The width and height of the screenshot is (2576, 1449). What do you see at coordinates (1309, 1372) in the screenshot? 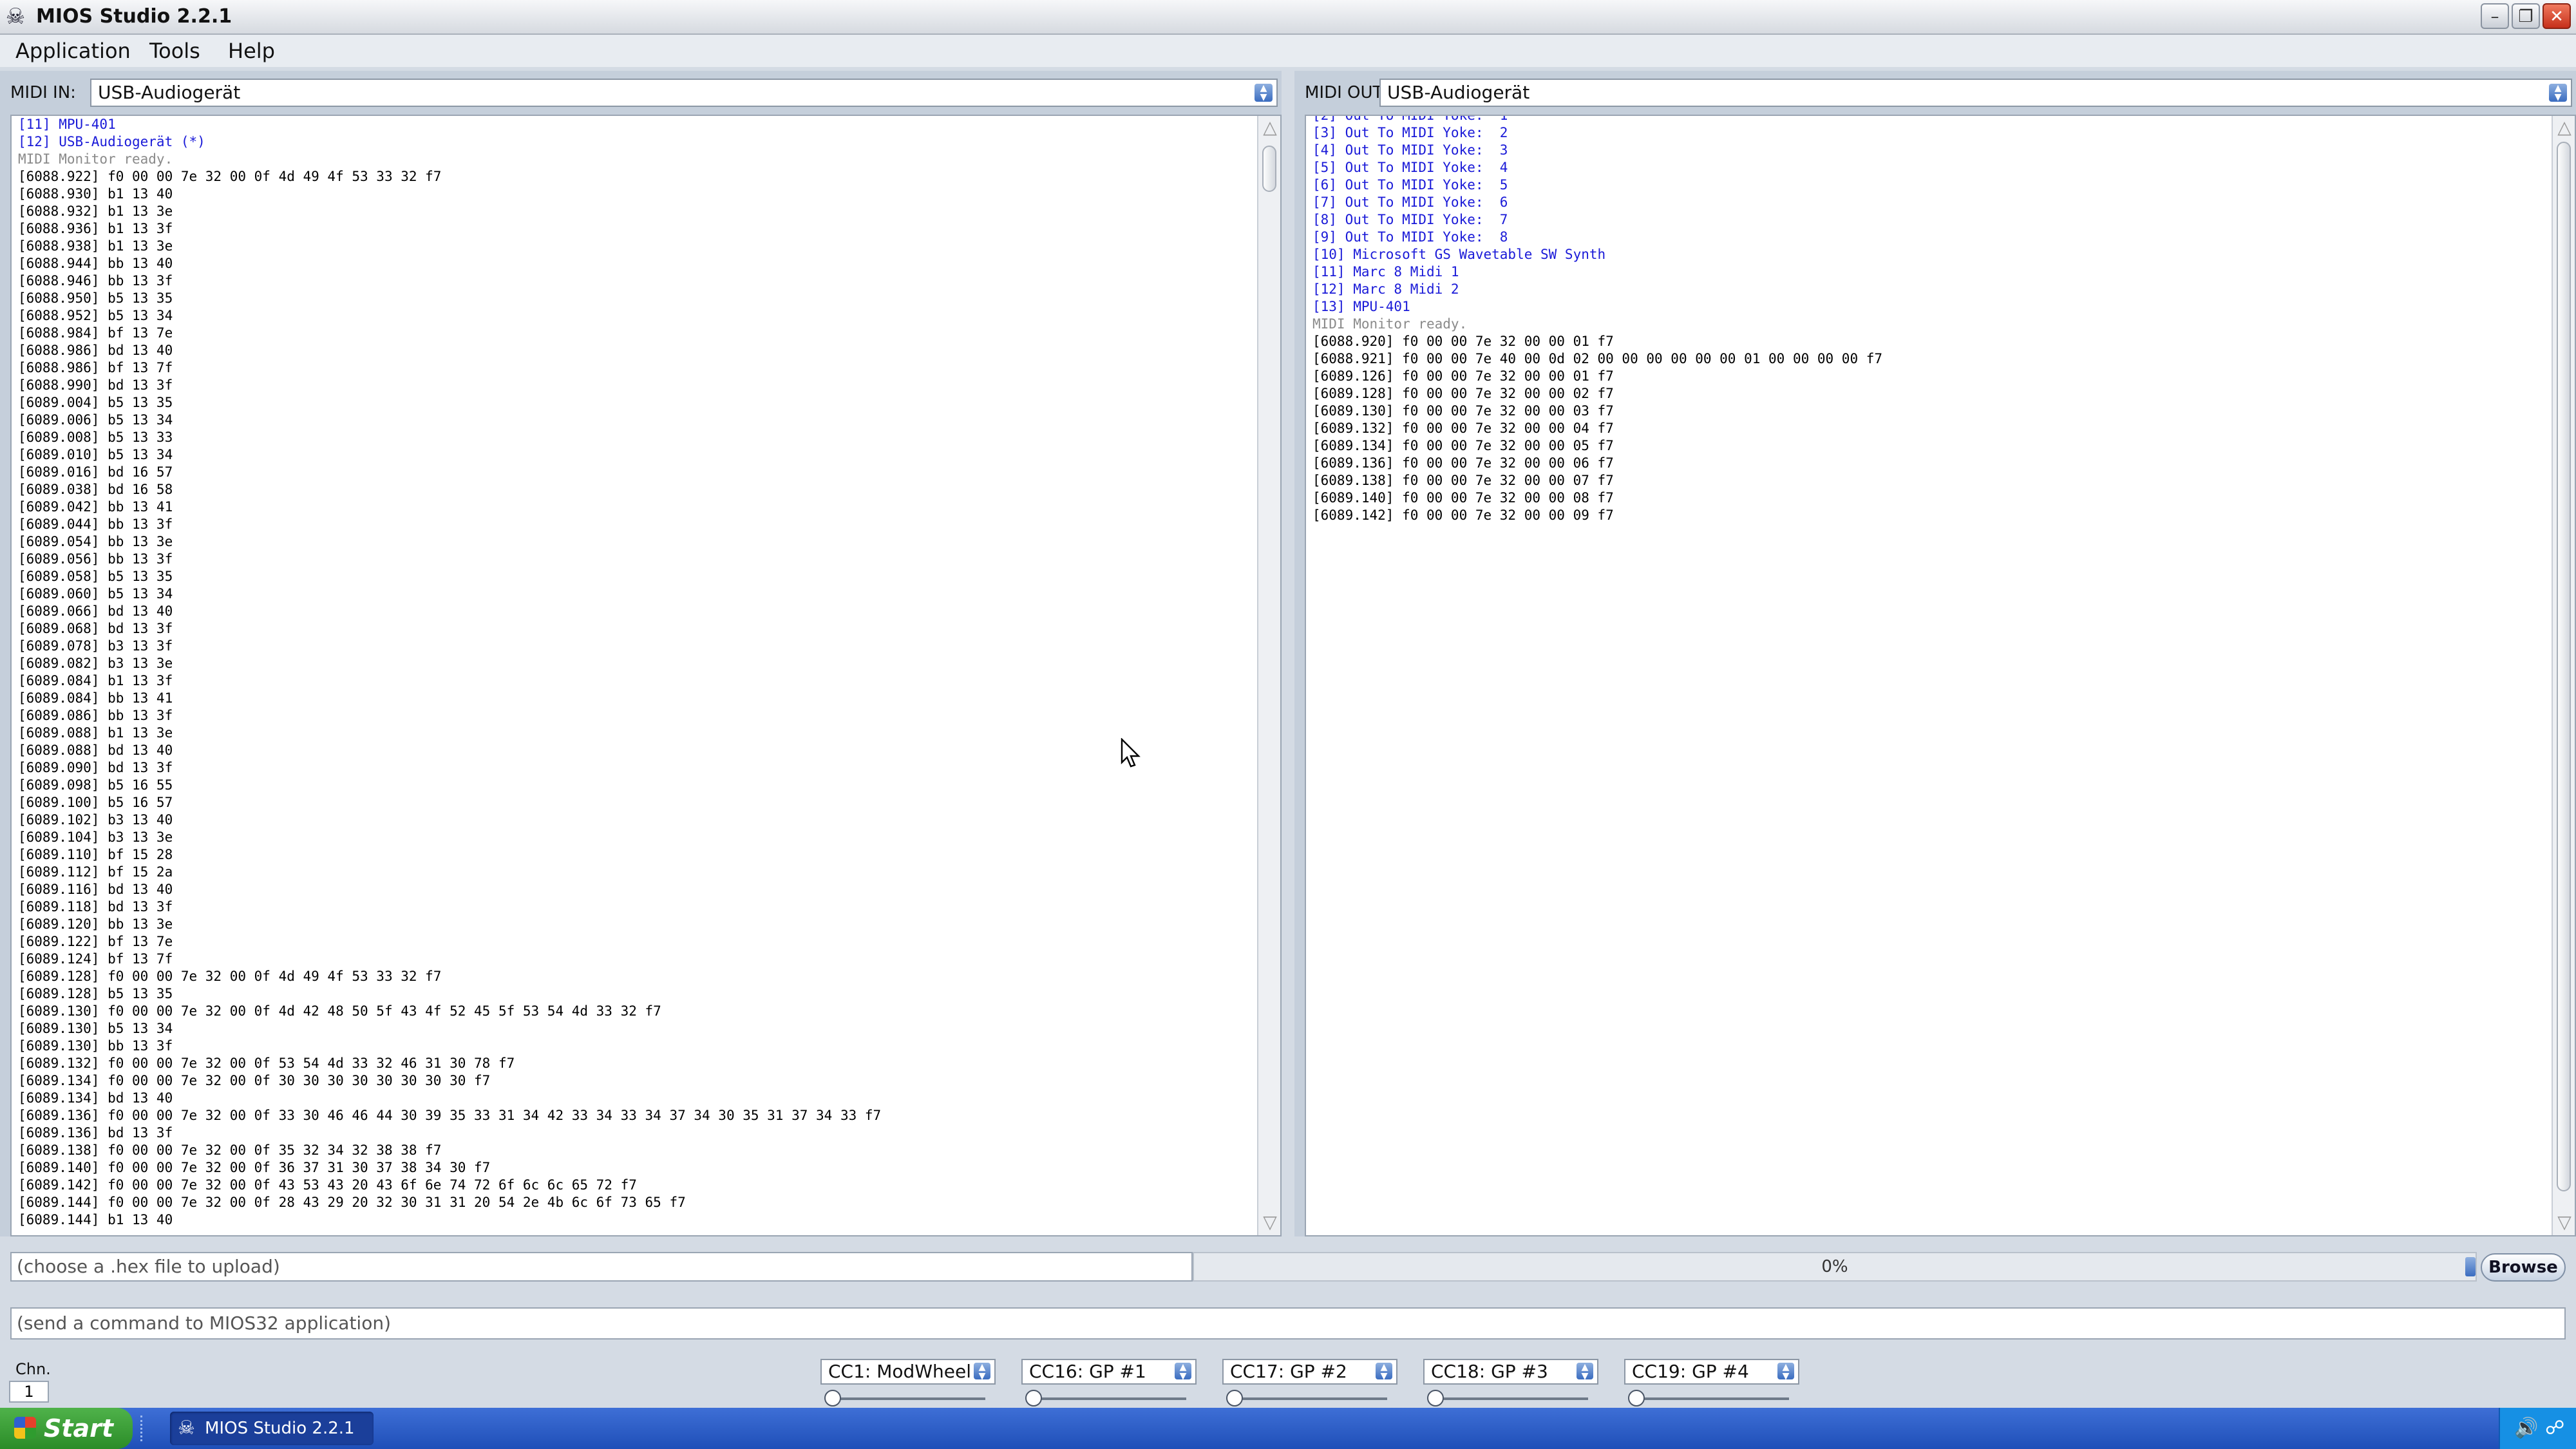
I see `cc-select-3: CC17: GP #2 ▲ ▼` at bounding box center [1309, 1372].